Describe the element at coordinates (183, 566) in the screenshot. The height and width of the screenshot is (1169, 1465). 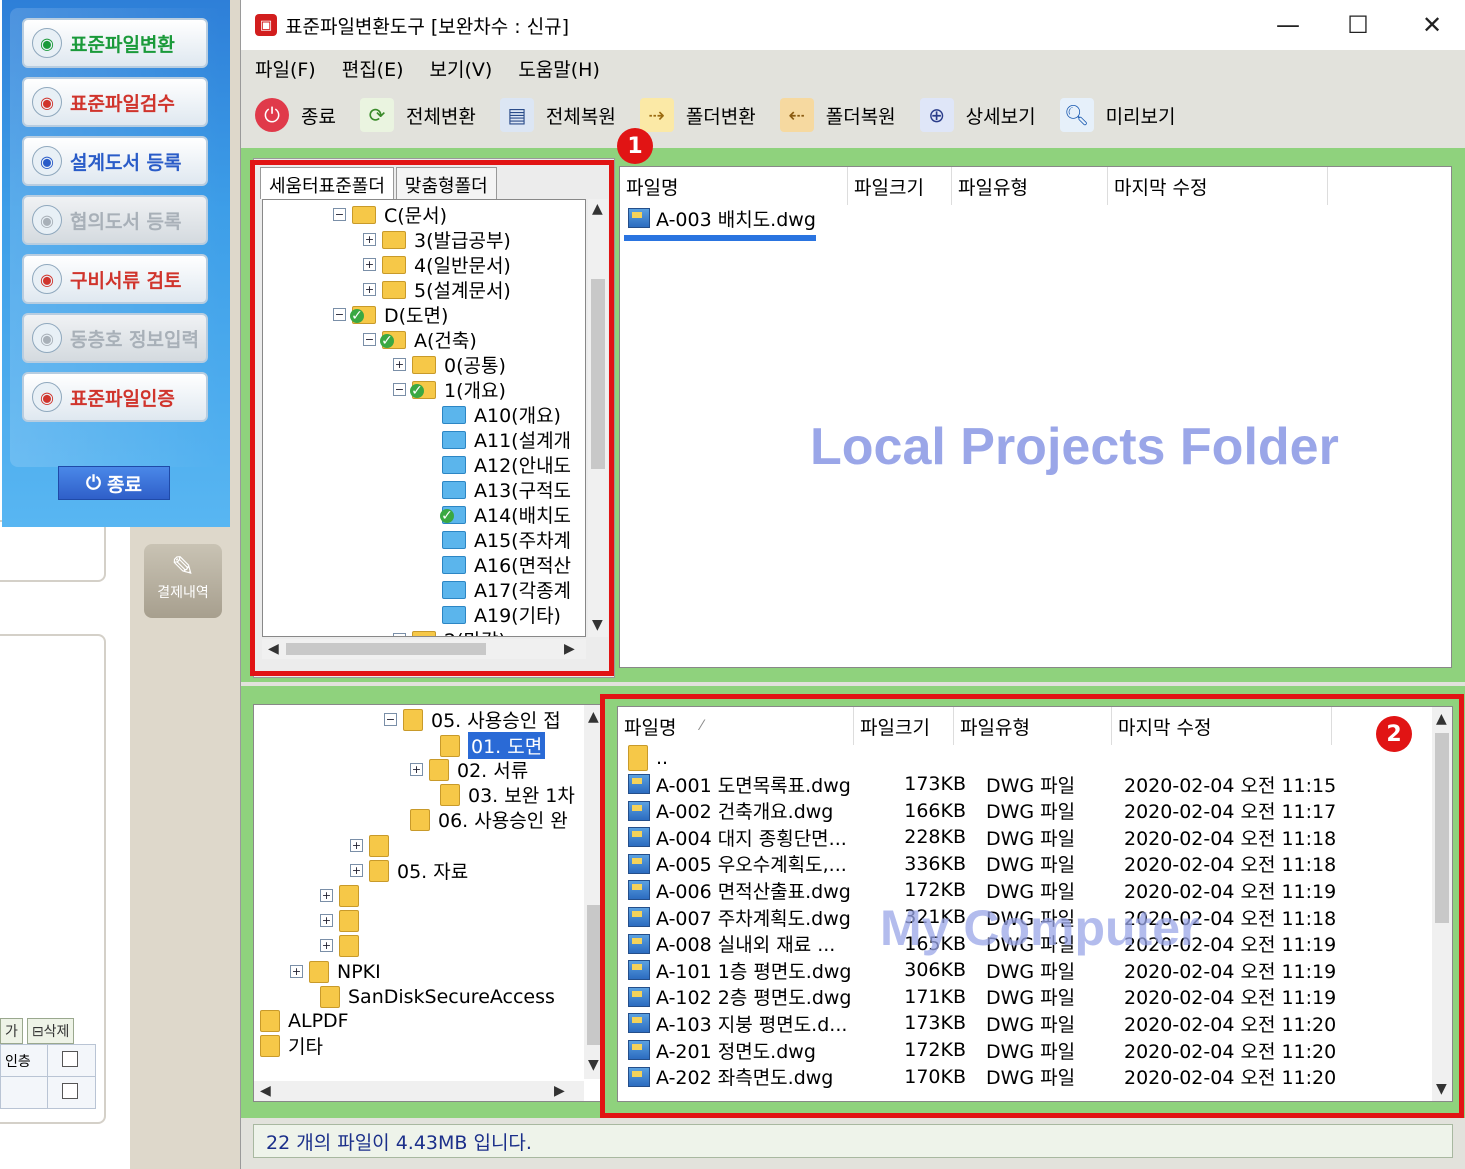
I see `payment-icon: ✎` at that location.